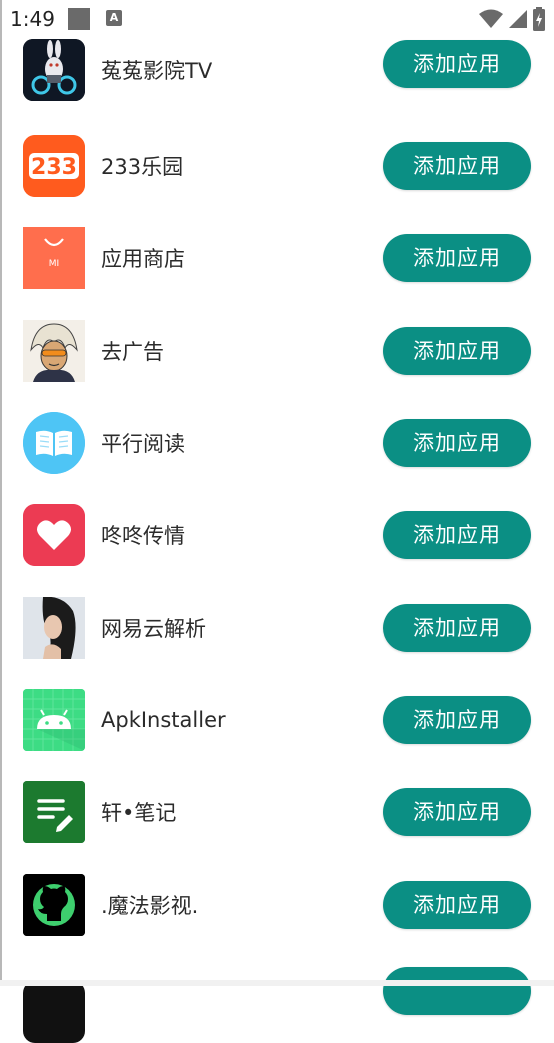 This screenshot has height=1043, width=554. Describe the element at coordinates (277, 720) in the screenshot. I see `list-item: ApkInstaller 添加应用` at that location.